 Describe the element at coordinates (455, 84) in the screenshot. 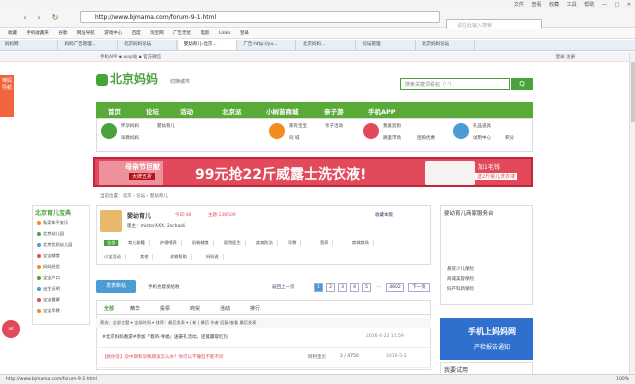

I see `site-search-input: 搜索关键词看帖（'·'）` at that location.